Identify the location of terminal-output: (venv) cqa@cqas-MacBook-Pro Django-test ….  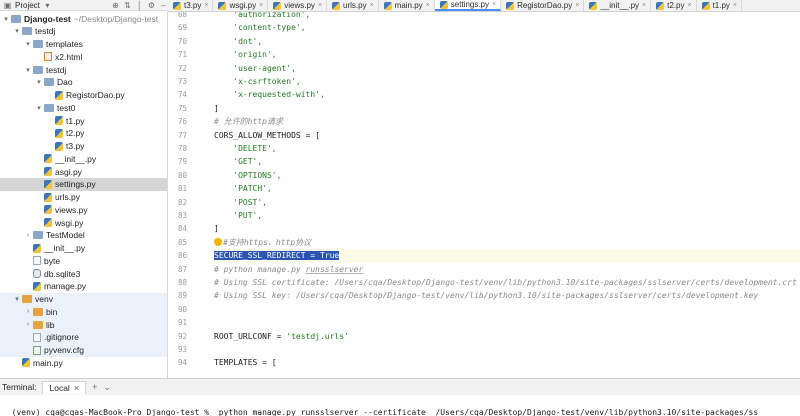
(400, 405).